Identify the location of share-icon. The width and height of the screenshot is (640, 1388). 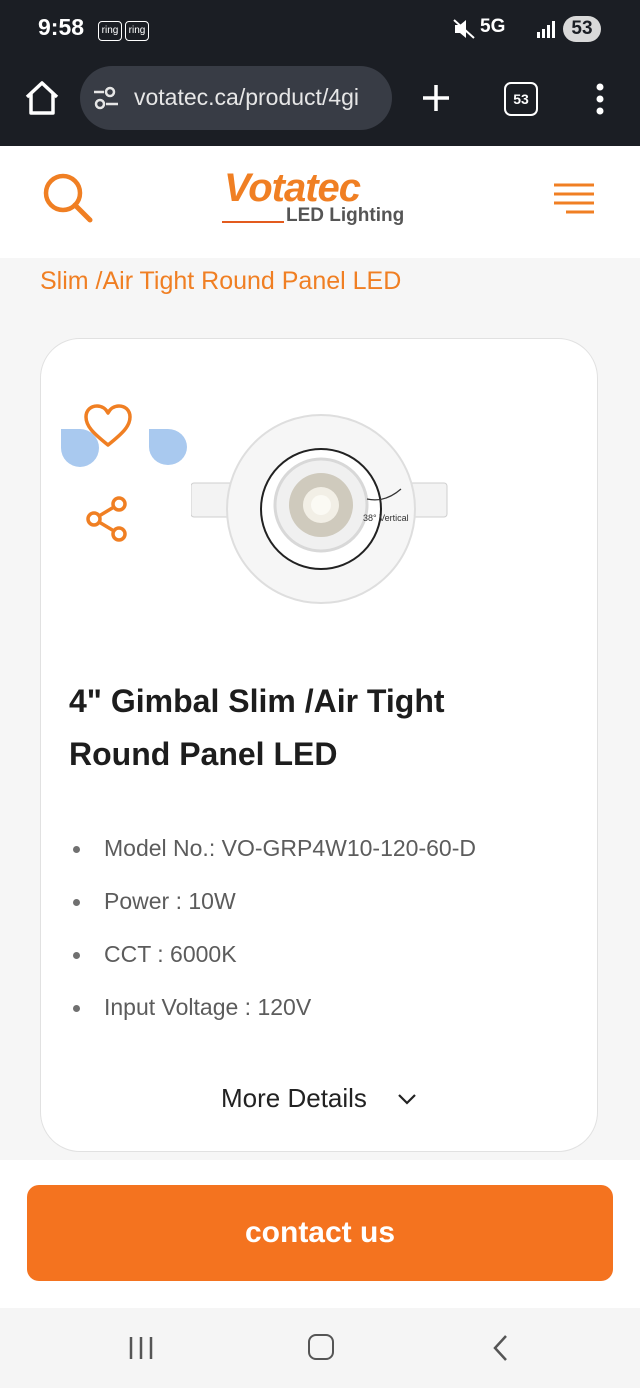
(107, 519).